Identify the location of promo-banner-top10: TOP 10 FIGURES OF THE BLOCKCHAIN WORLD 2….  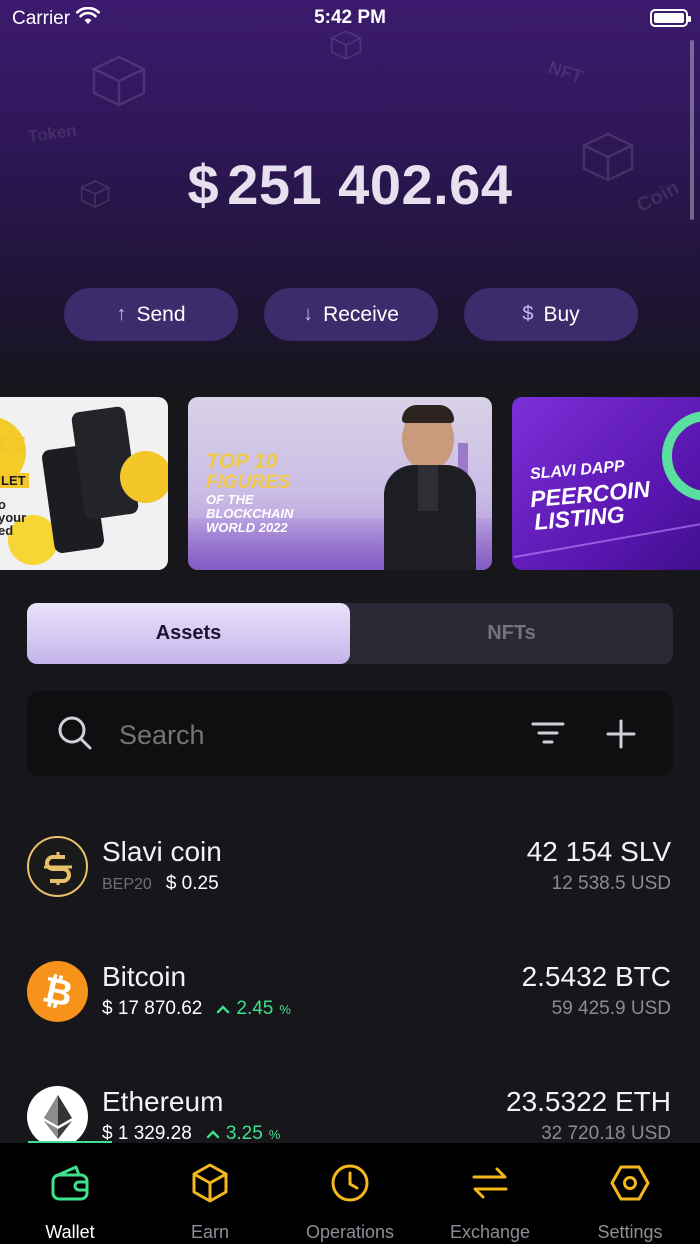
(340, 483).